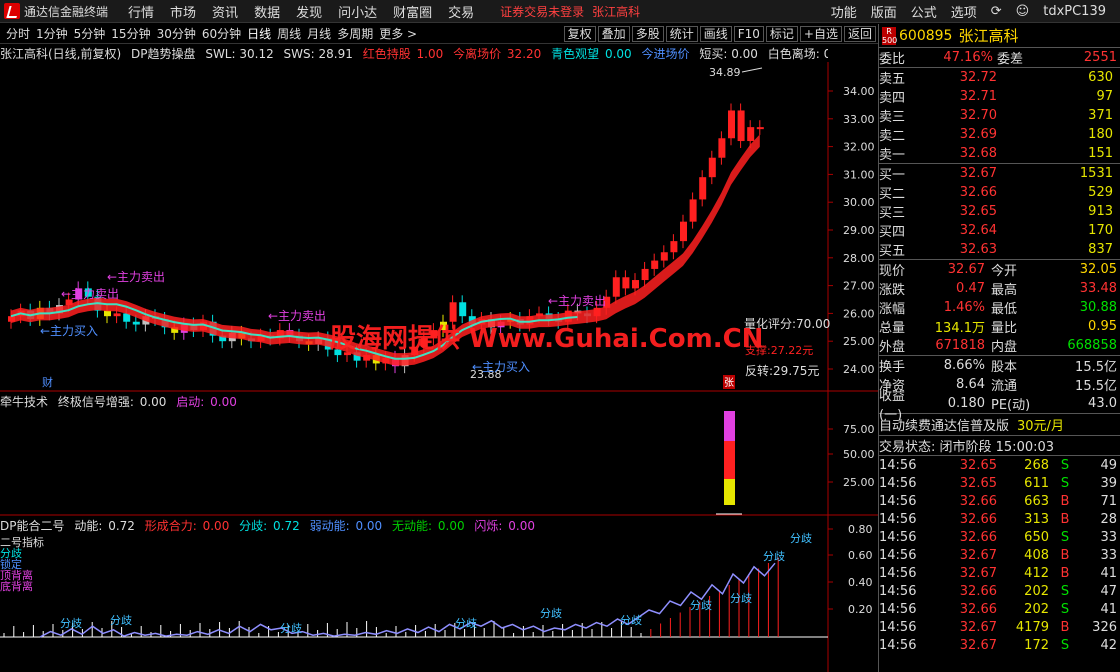 The image size is (1120, 672). I want to click on ob-price: 32.64, so click(978, 230).